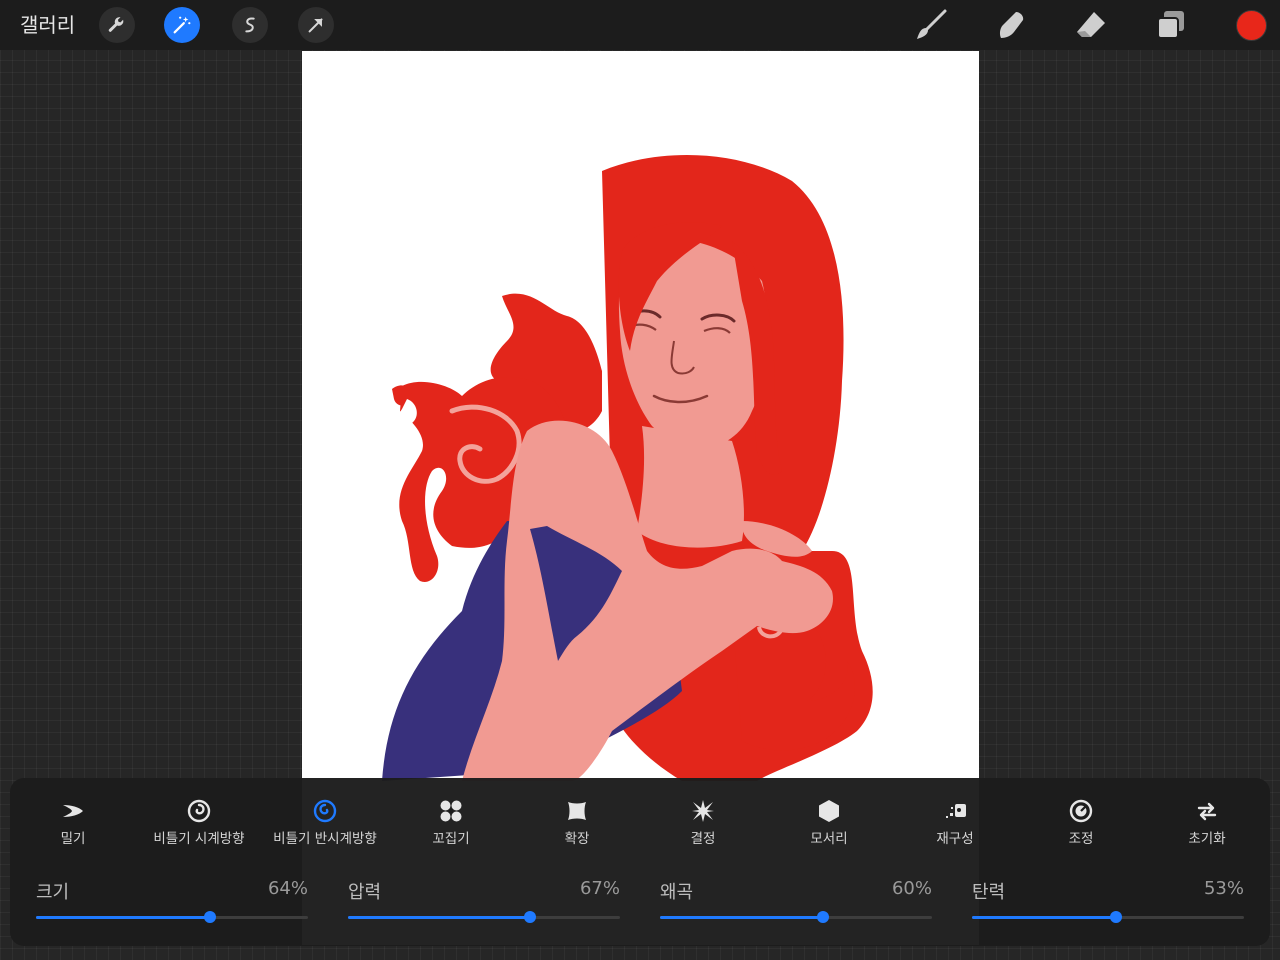  Describe the element at coordinates (1108, 903) in the screenshot. I see `momentum-slider: 탄력 53%` at that location.